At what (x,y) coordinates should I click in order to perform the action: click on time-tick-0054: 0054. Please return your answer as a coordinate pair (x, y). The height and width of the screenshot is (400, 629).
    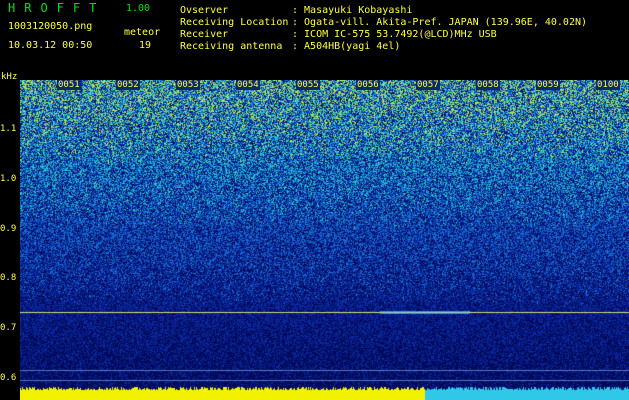
    Looking at the image, I should click on (248, 85).